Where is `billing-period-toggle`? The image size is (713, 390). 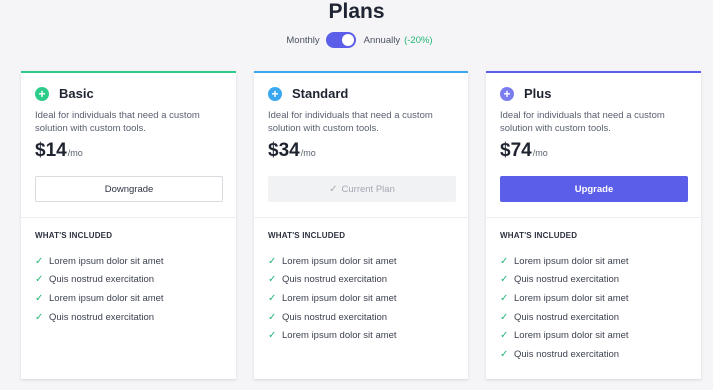 billing-period-toggle is located at coordinates (340, 40).